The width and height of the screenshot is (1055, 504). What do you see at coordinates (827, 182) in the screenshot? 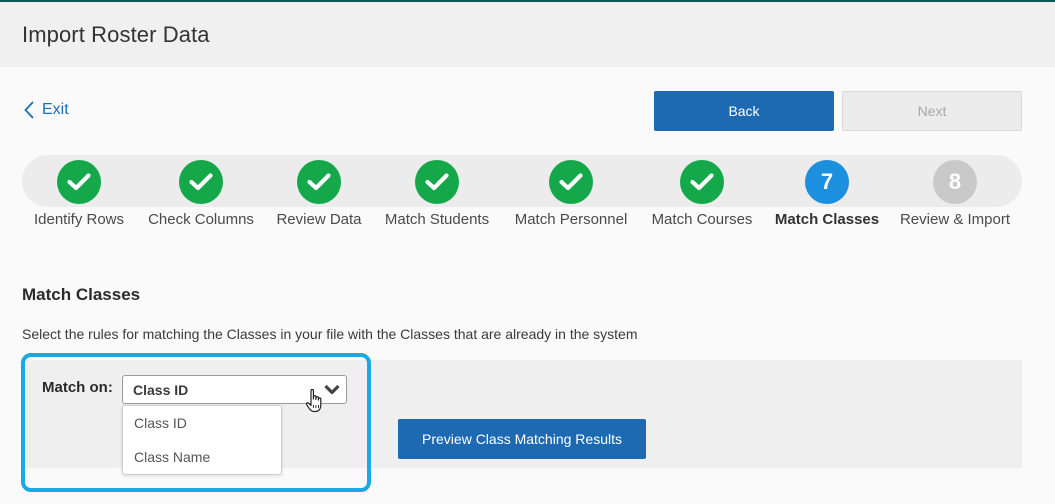
I see `step-number-badge: 7` at bounding box center [827, 182].